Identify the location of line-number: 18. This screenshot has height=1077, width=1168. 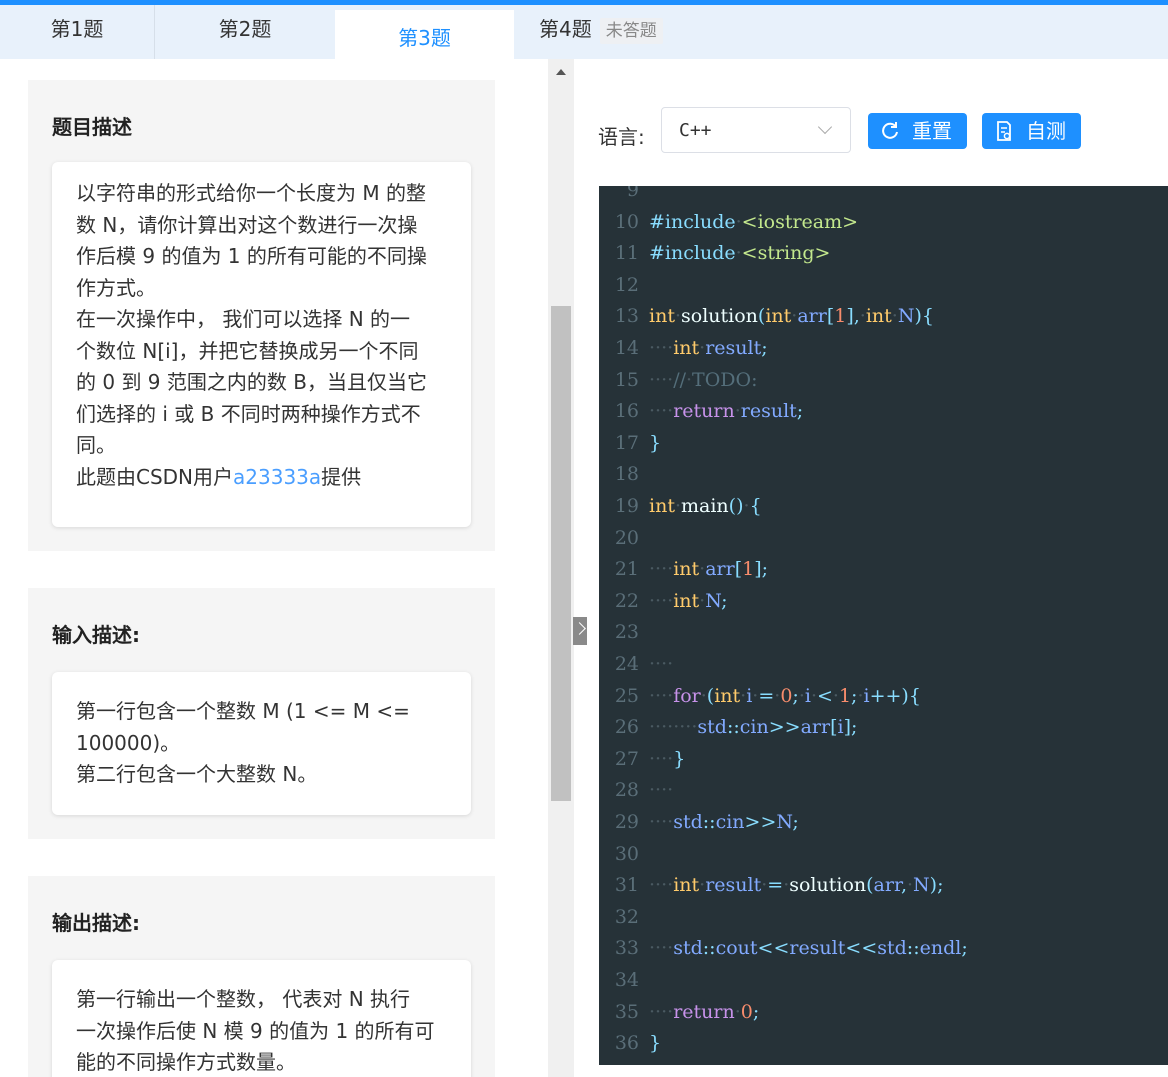
(626, 474).